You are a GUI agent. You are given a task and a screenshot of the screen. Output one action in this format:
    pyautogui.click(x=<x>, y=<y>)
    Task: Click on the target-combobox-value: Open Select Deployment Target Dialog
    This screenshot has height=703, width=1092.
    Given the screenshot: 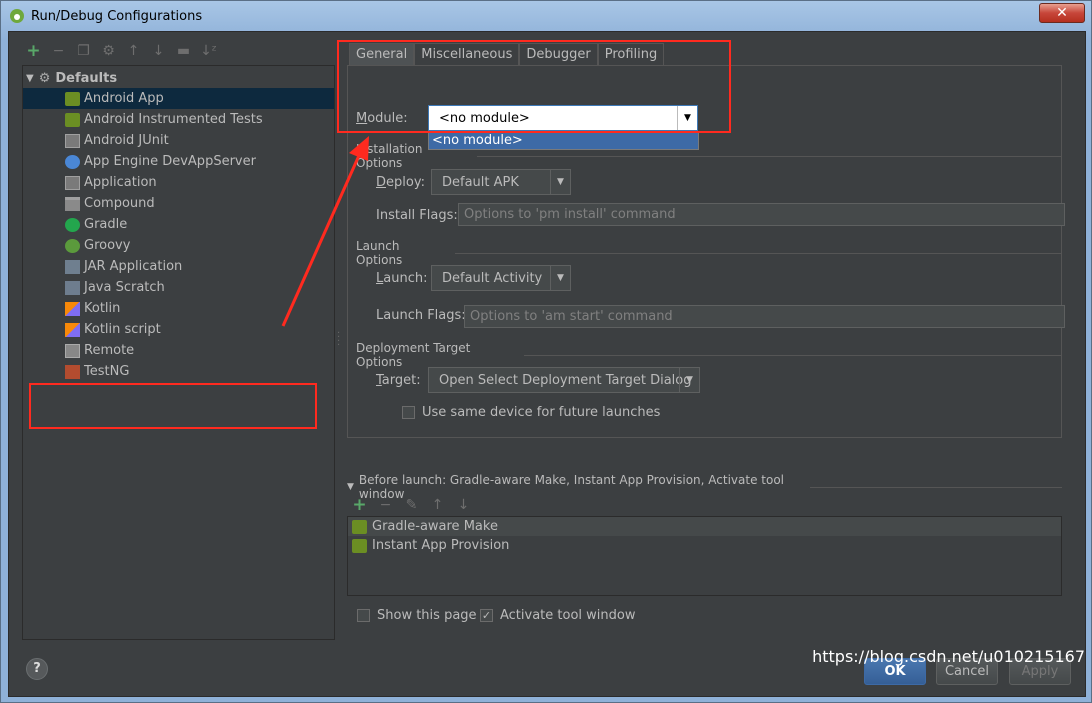 What is the action you would take?
    pyautogui.click(x=565, y=380)
    